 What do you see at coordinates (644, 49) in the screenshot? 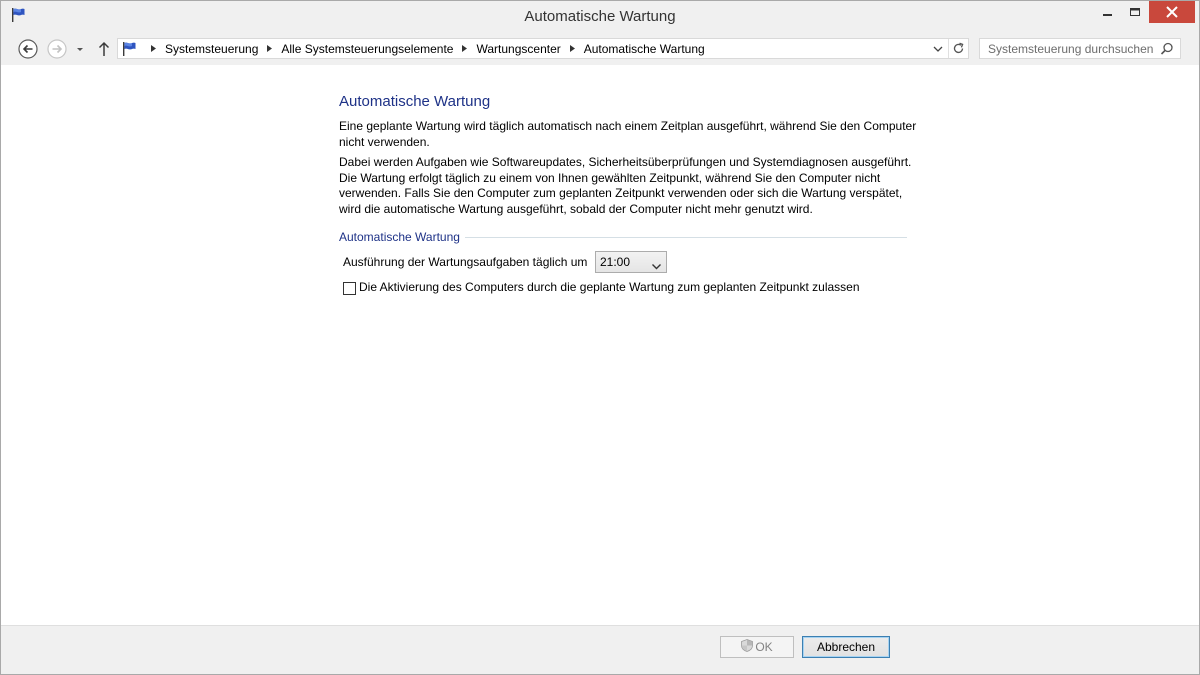
I see `breadcrumb-item: Automatische Wartung` at bounding box center [644, 49].